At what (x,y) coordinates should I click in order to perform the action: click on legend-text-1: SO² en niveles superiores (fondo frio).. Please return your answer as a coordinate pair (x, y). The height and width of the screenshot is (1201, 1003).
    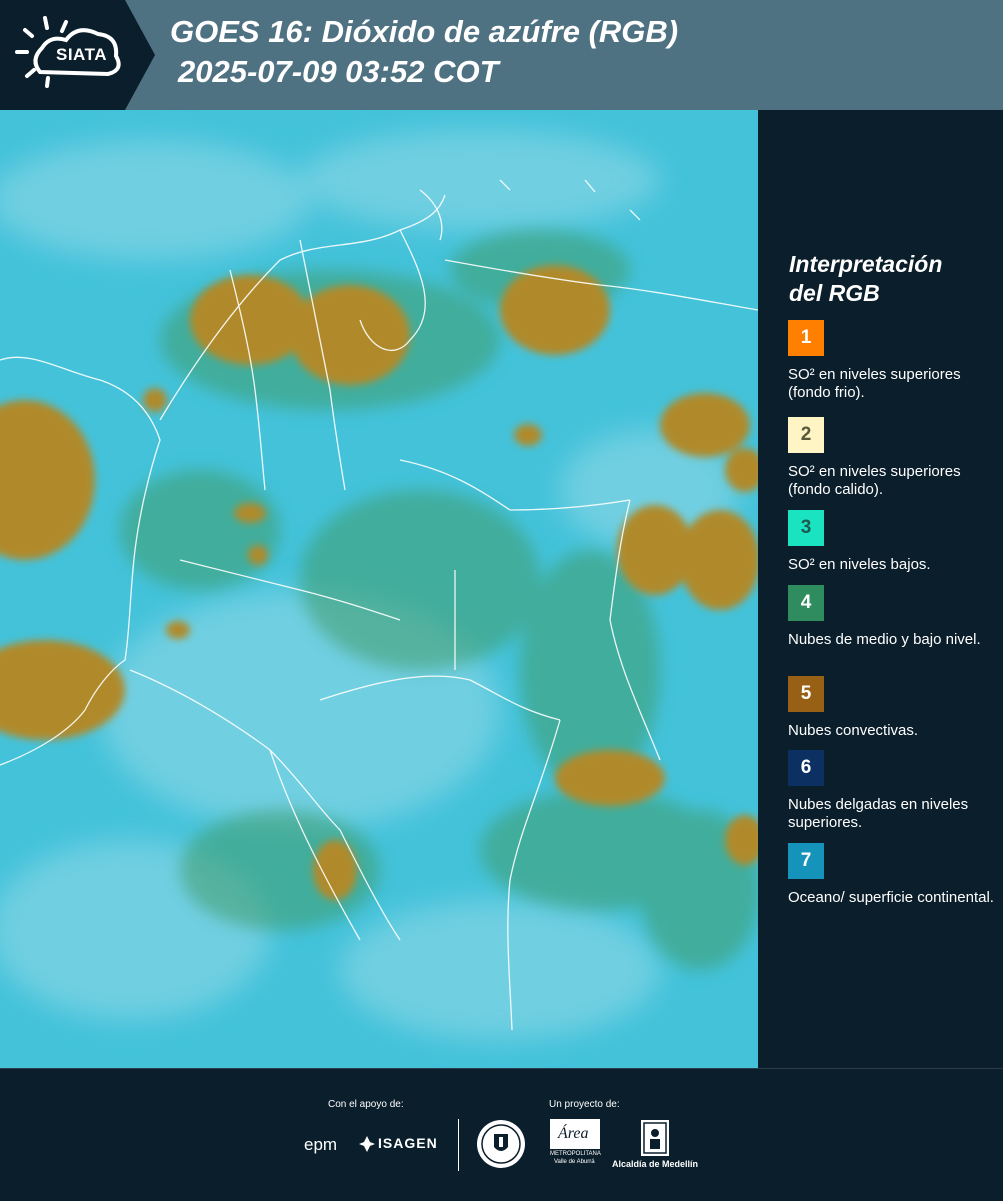
    Looking at the image, I should click on (874, 383).